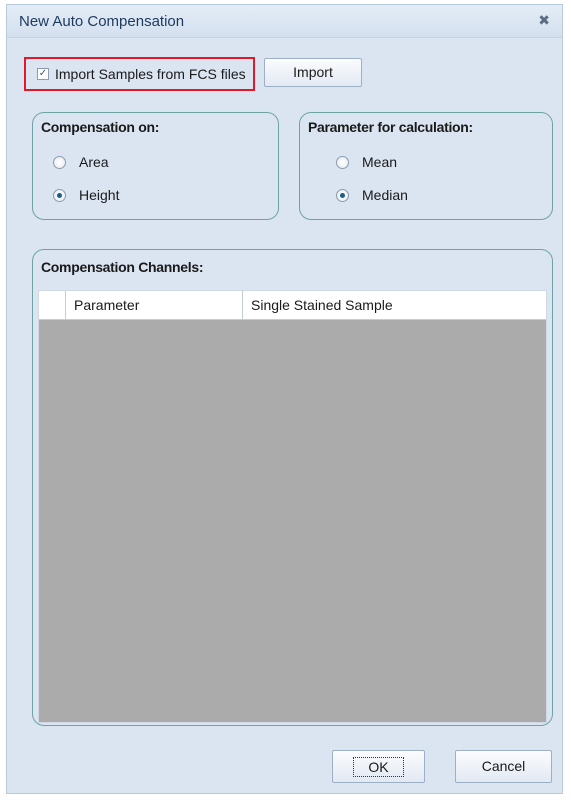 The width and height of the screenshot is (571, 800). I want to click on ok-button: OK, so click(378, 766).